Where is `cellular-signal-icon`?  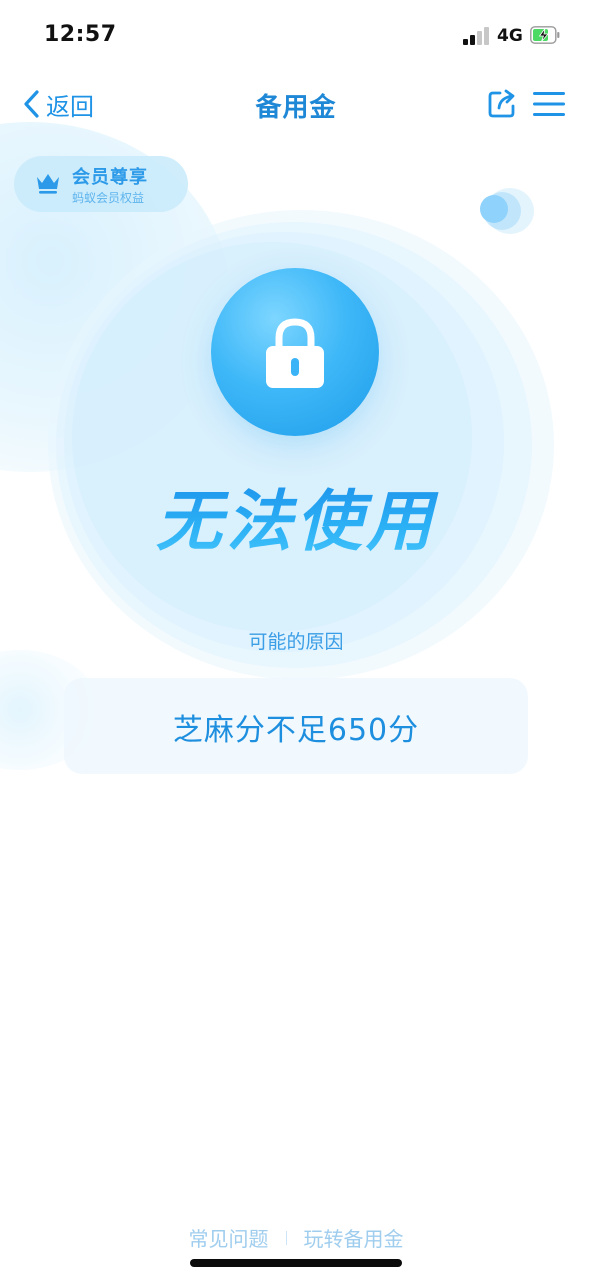 cellular-signal-icon is located at coordinates (477, 36).